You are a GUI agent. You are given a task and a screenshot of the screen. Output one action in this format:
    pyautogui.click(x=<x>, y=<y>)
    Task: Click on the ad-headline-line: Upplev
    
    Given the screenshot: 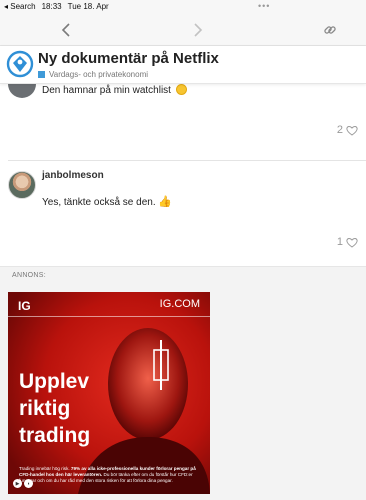 What is the action you would take?
    pyautogui.click(x=54, y=381)
    